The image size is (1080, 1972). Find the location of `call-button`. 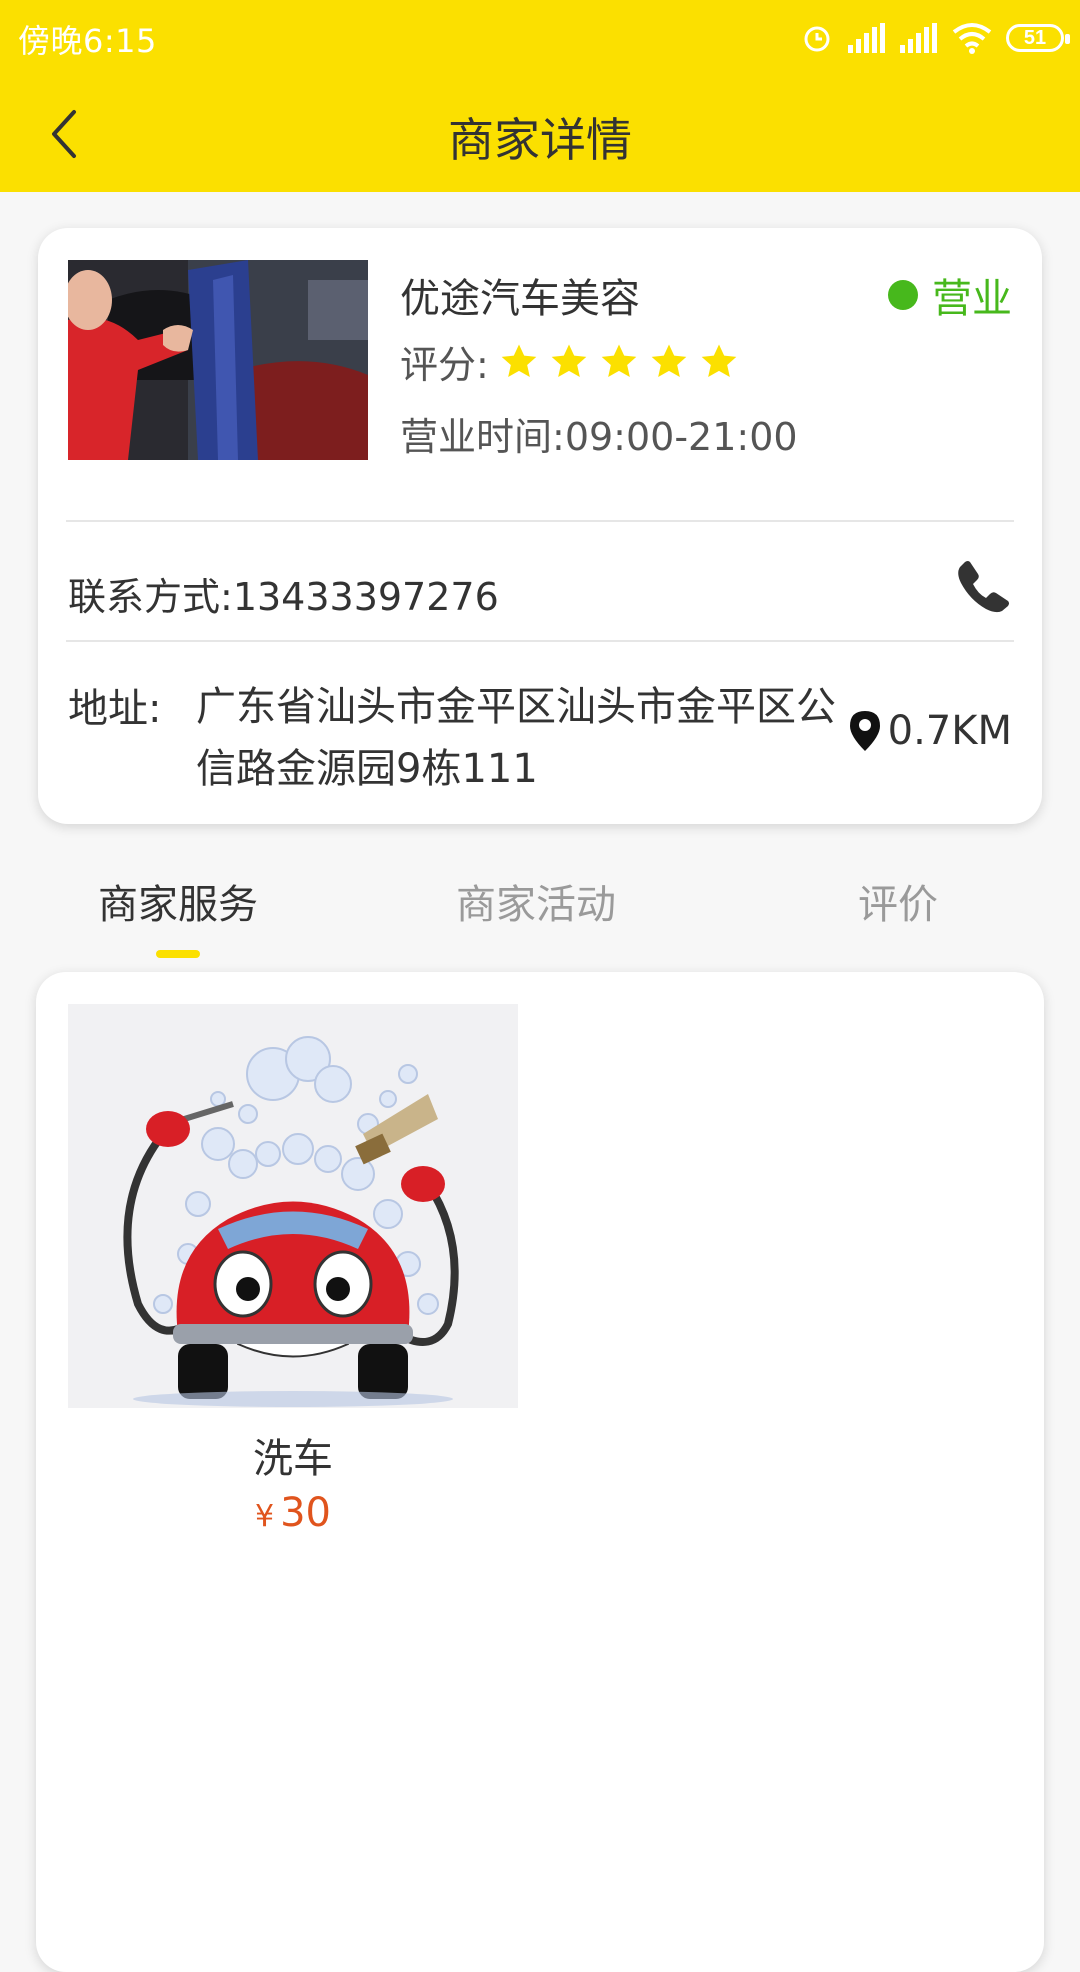

call-button is located at coordinates (984, 586).